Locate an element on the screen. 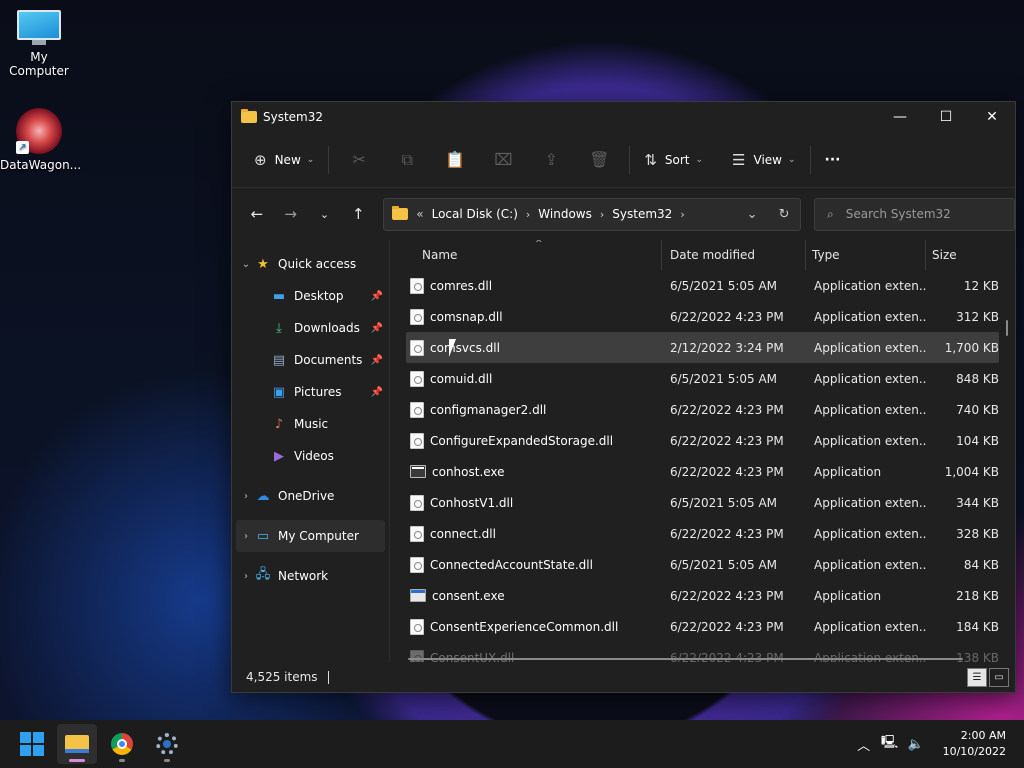  horizontal-scrollbar is located at coordinates (685, 659).